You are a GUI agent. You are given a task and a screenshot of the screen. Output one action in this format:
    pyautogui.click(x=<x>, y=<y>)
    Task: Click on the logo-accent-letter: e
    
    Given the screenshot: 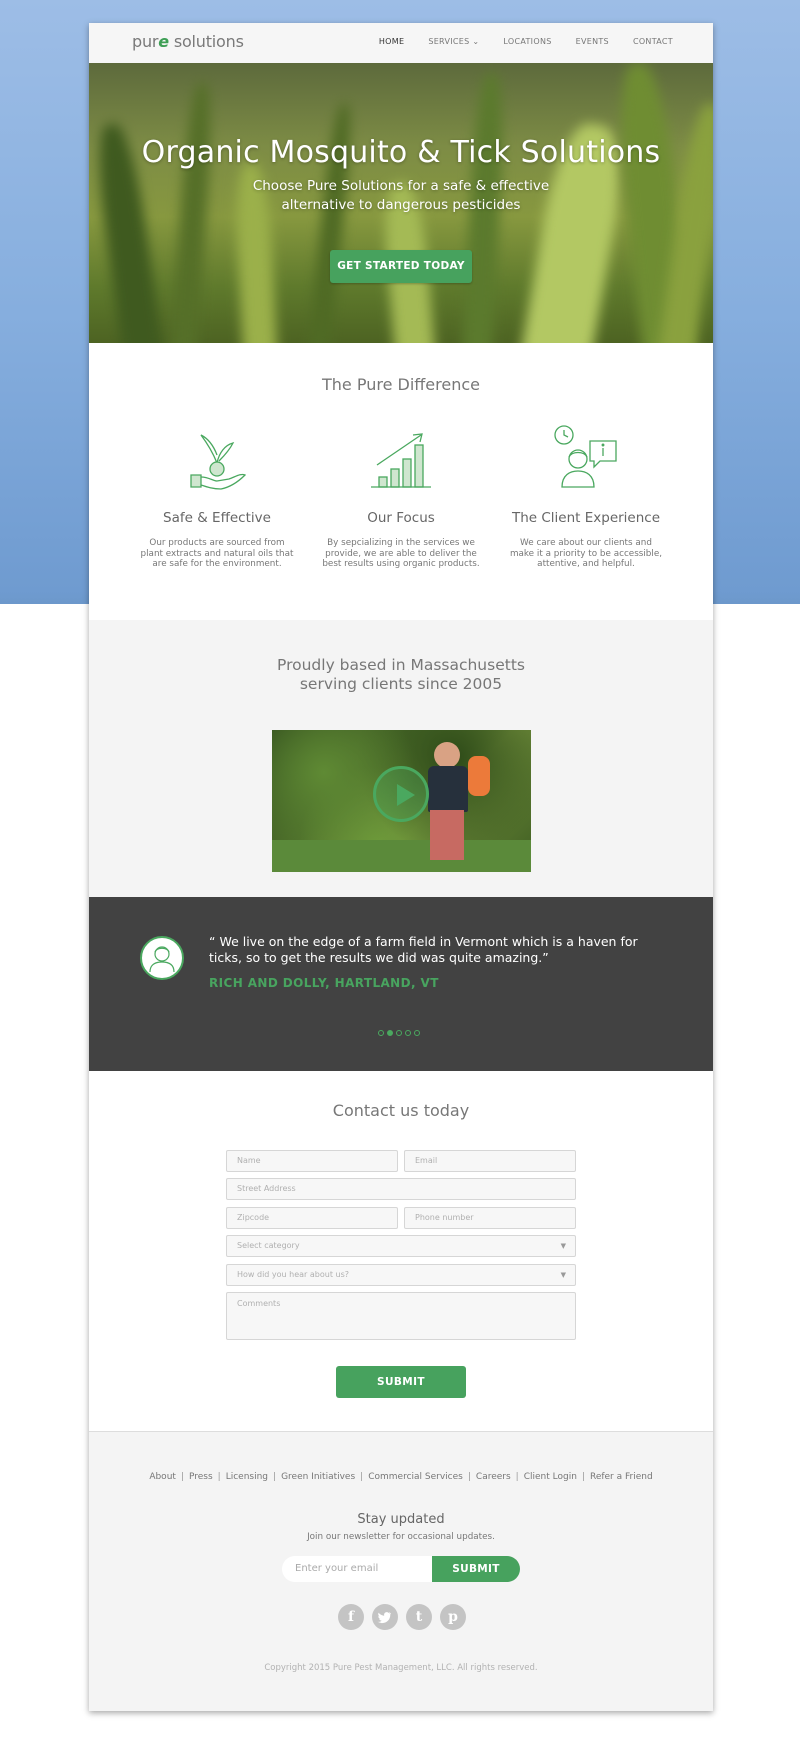 What is the action you would take?
    pyautogui.click(x=163, y=41)
    